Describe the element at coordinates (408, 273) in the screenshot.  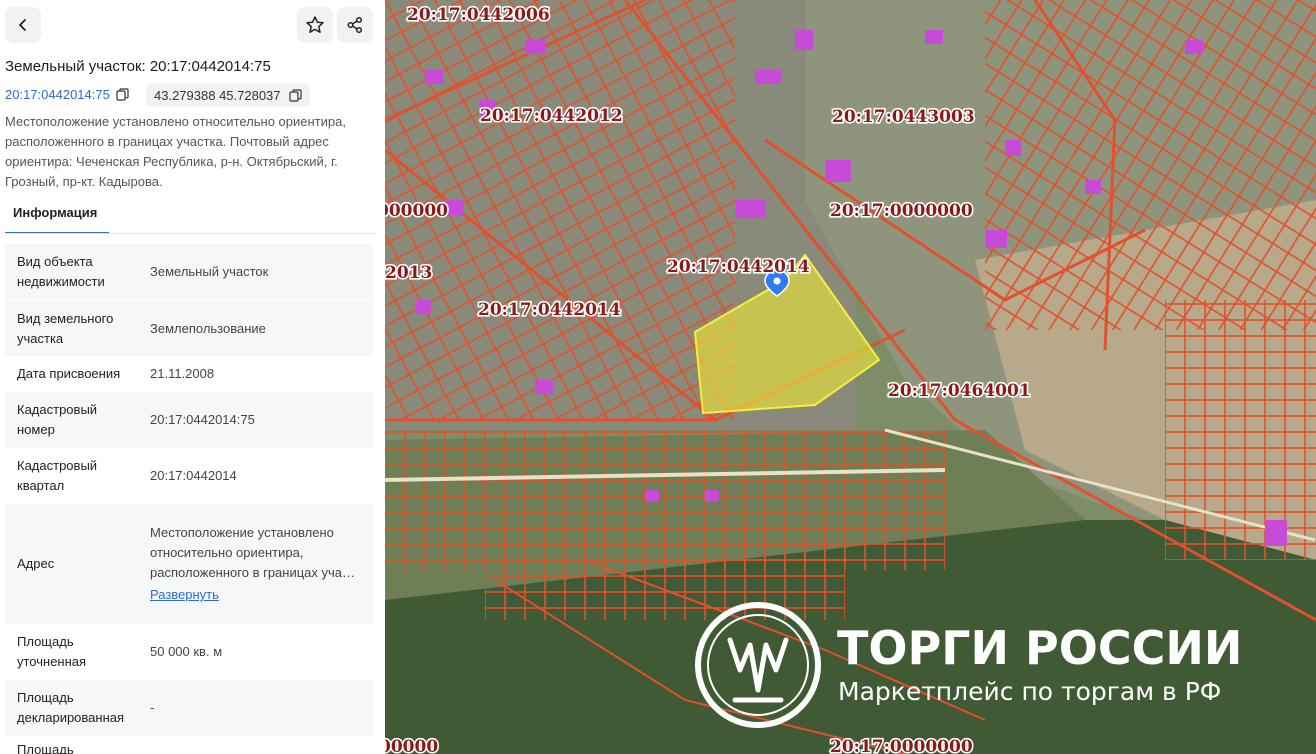
I see `cadastral-label: 2013` at that location.